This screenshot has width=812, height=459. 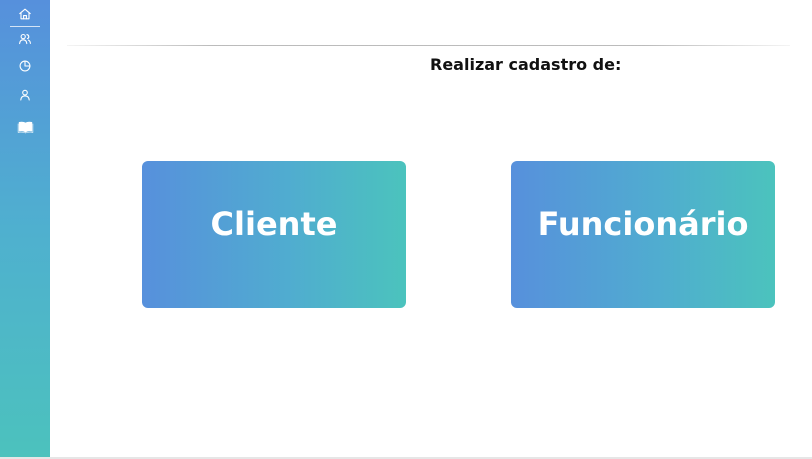 What do you see at coordinates (274, 223) in the screenshot?
I see `client-card-label: Cliente` at bounding box center [274, 223].